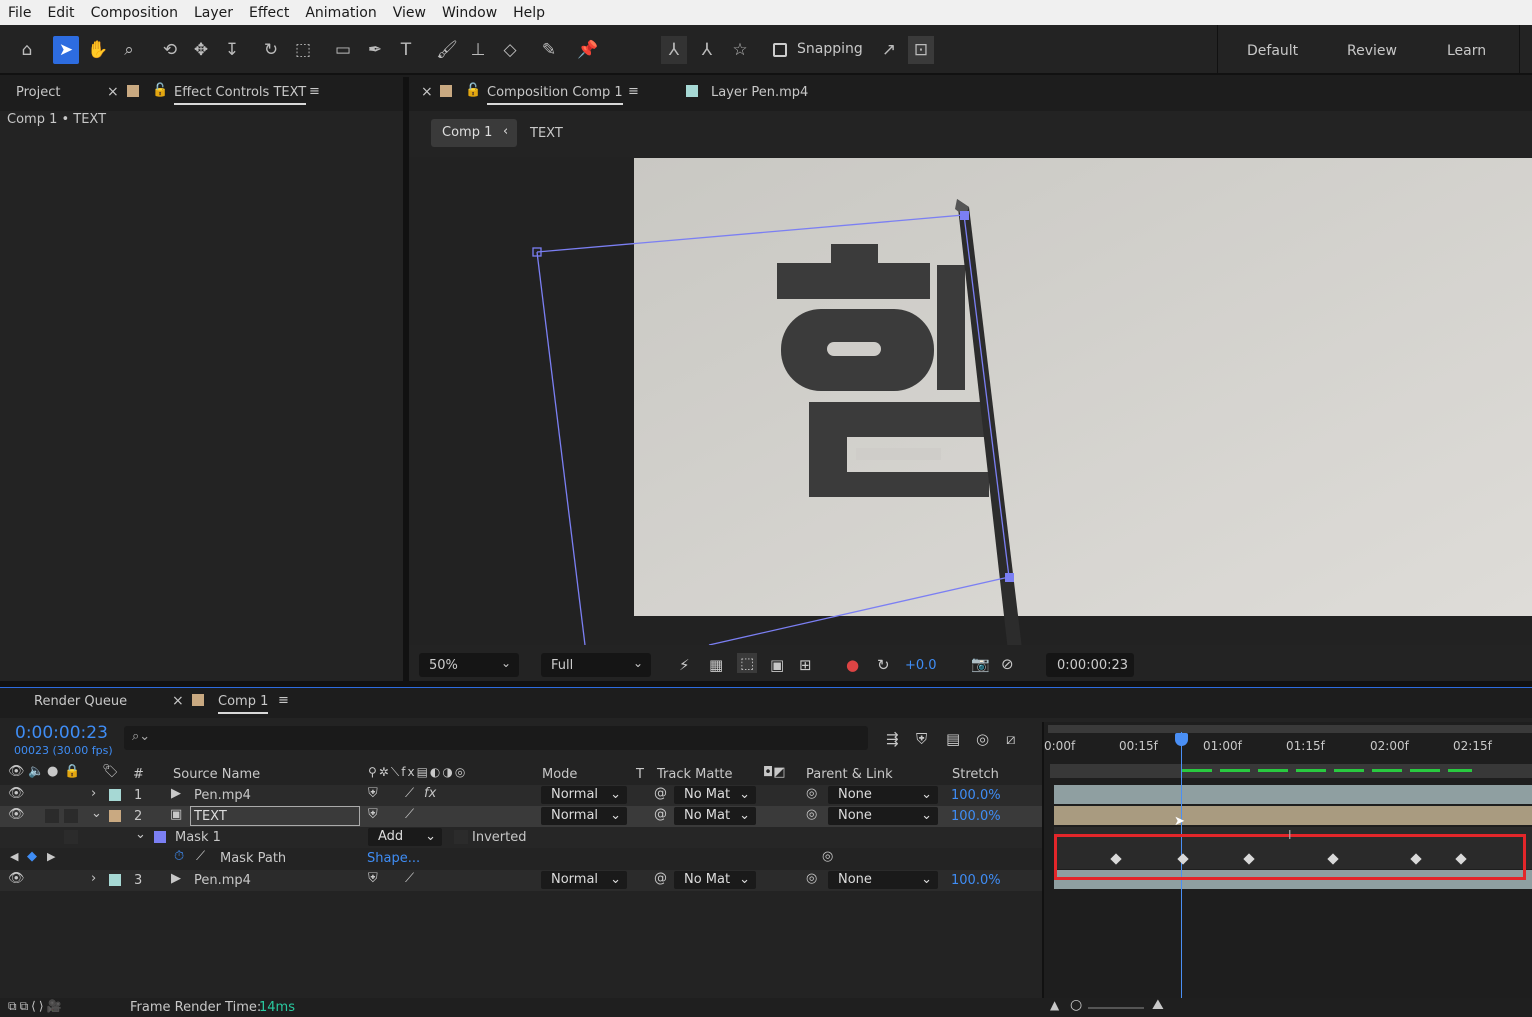 This screenshot has width=1532, height=1017. Describe the element at coordinates (827, 856) in the screenshot. I see `expression-pickwhip-icon: ◎` at that location.